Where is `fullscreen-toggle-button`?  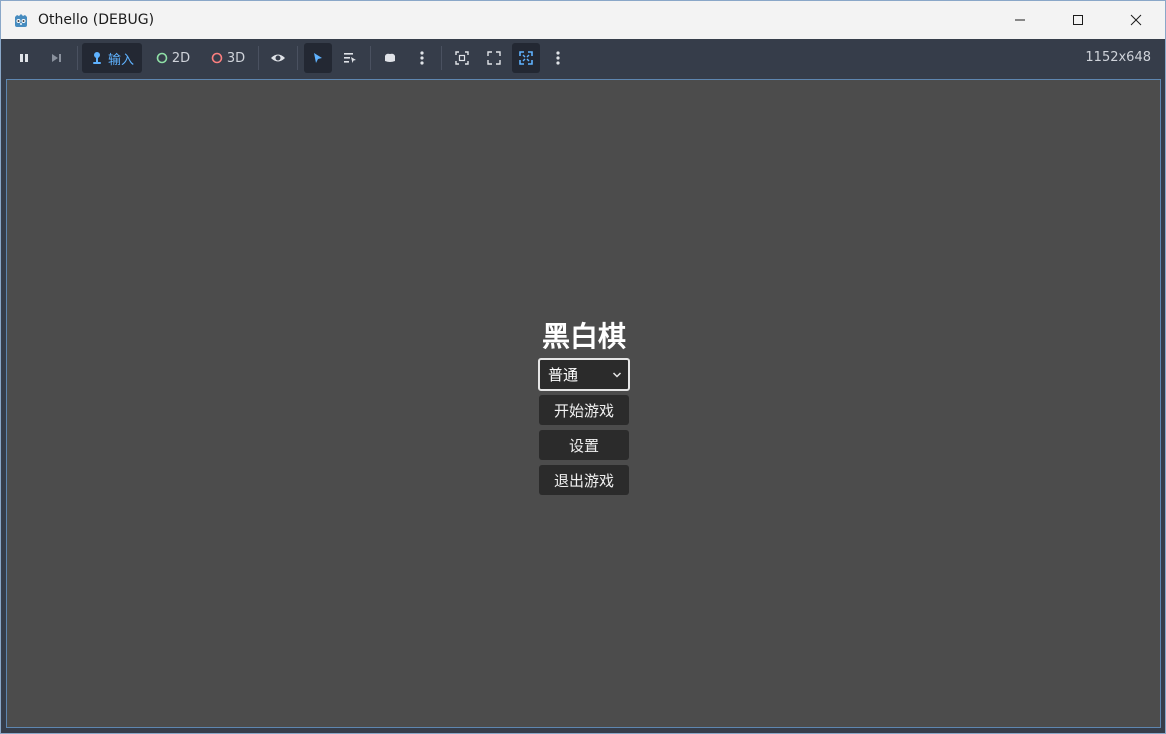
fullscreen-toggle-button is located at coordinates (526, 58).